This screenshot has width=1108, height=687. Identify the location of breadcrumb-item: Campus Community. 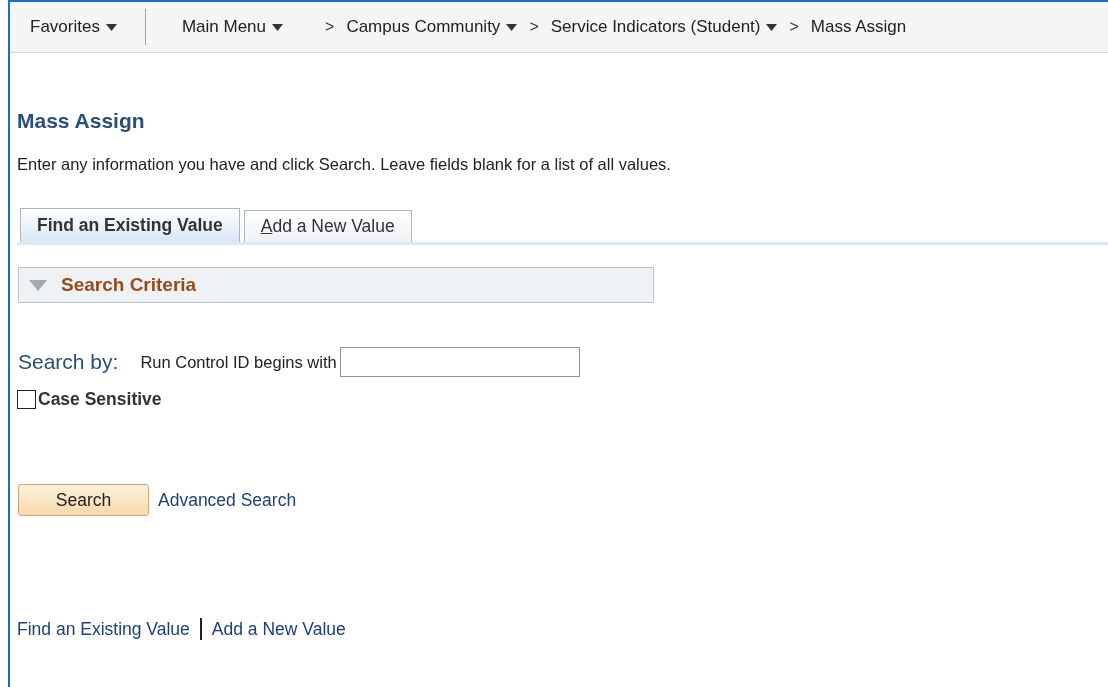
(432, 27).